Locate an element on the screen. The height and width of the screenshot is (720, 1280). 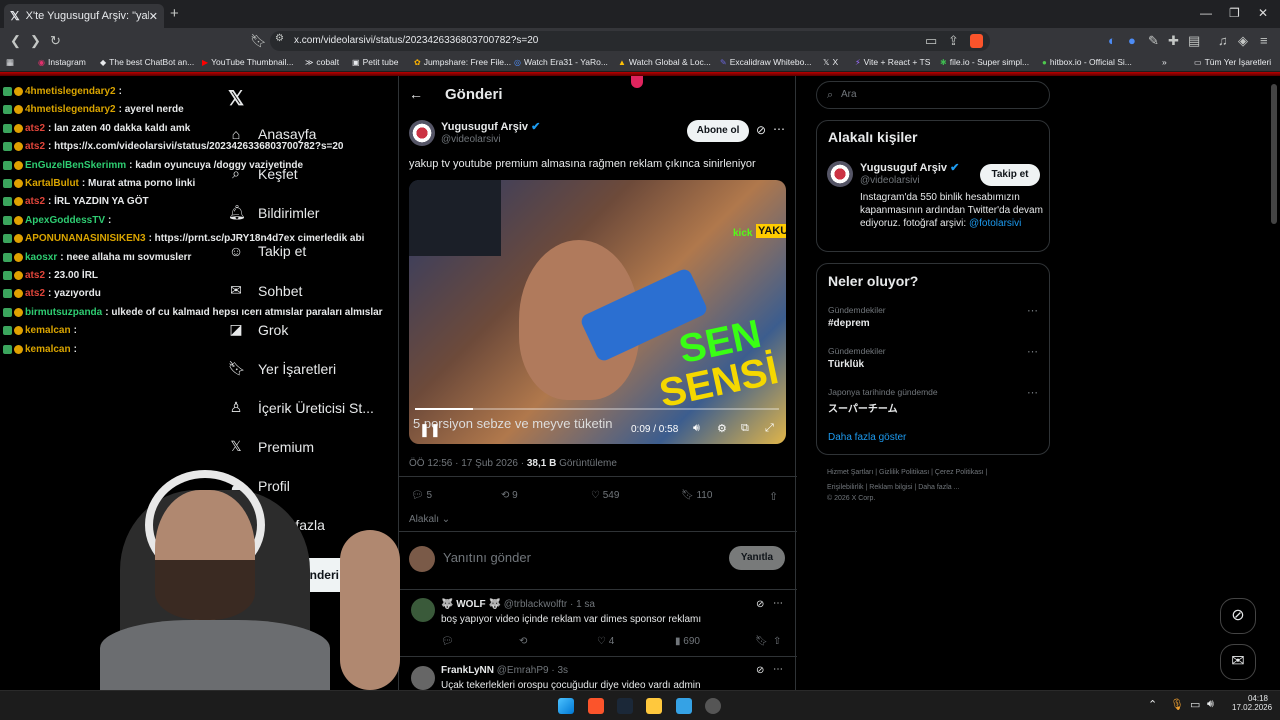
bookmark-item: ◉ Instagram is located at coordinates (62, 62).